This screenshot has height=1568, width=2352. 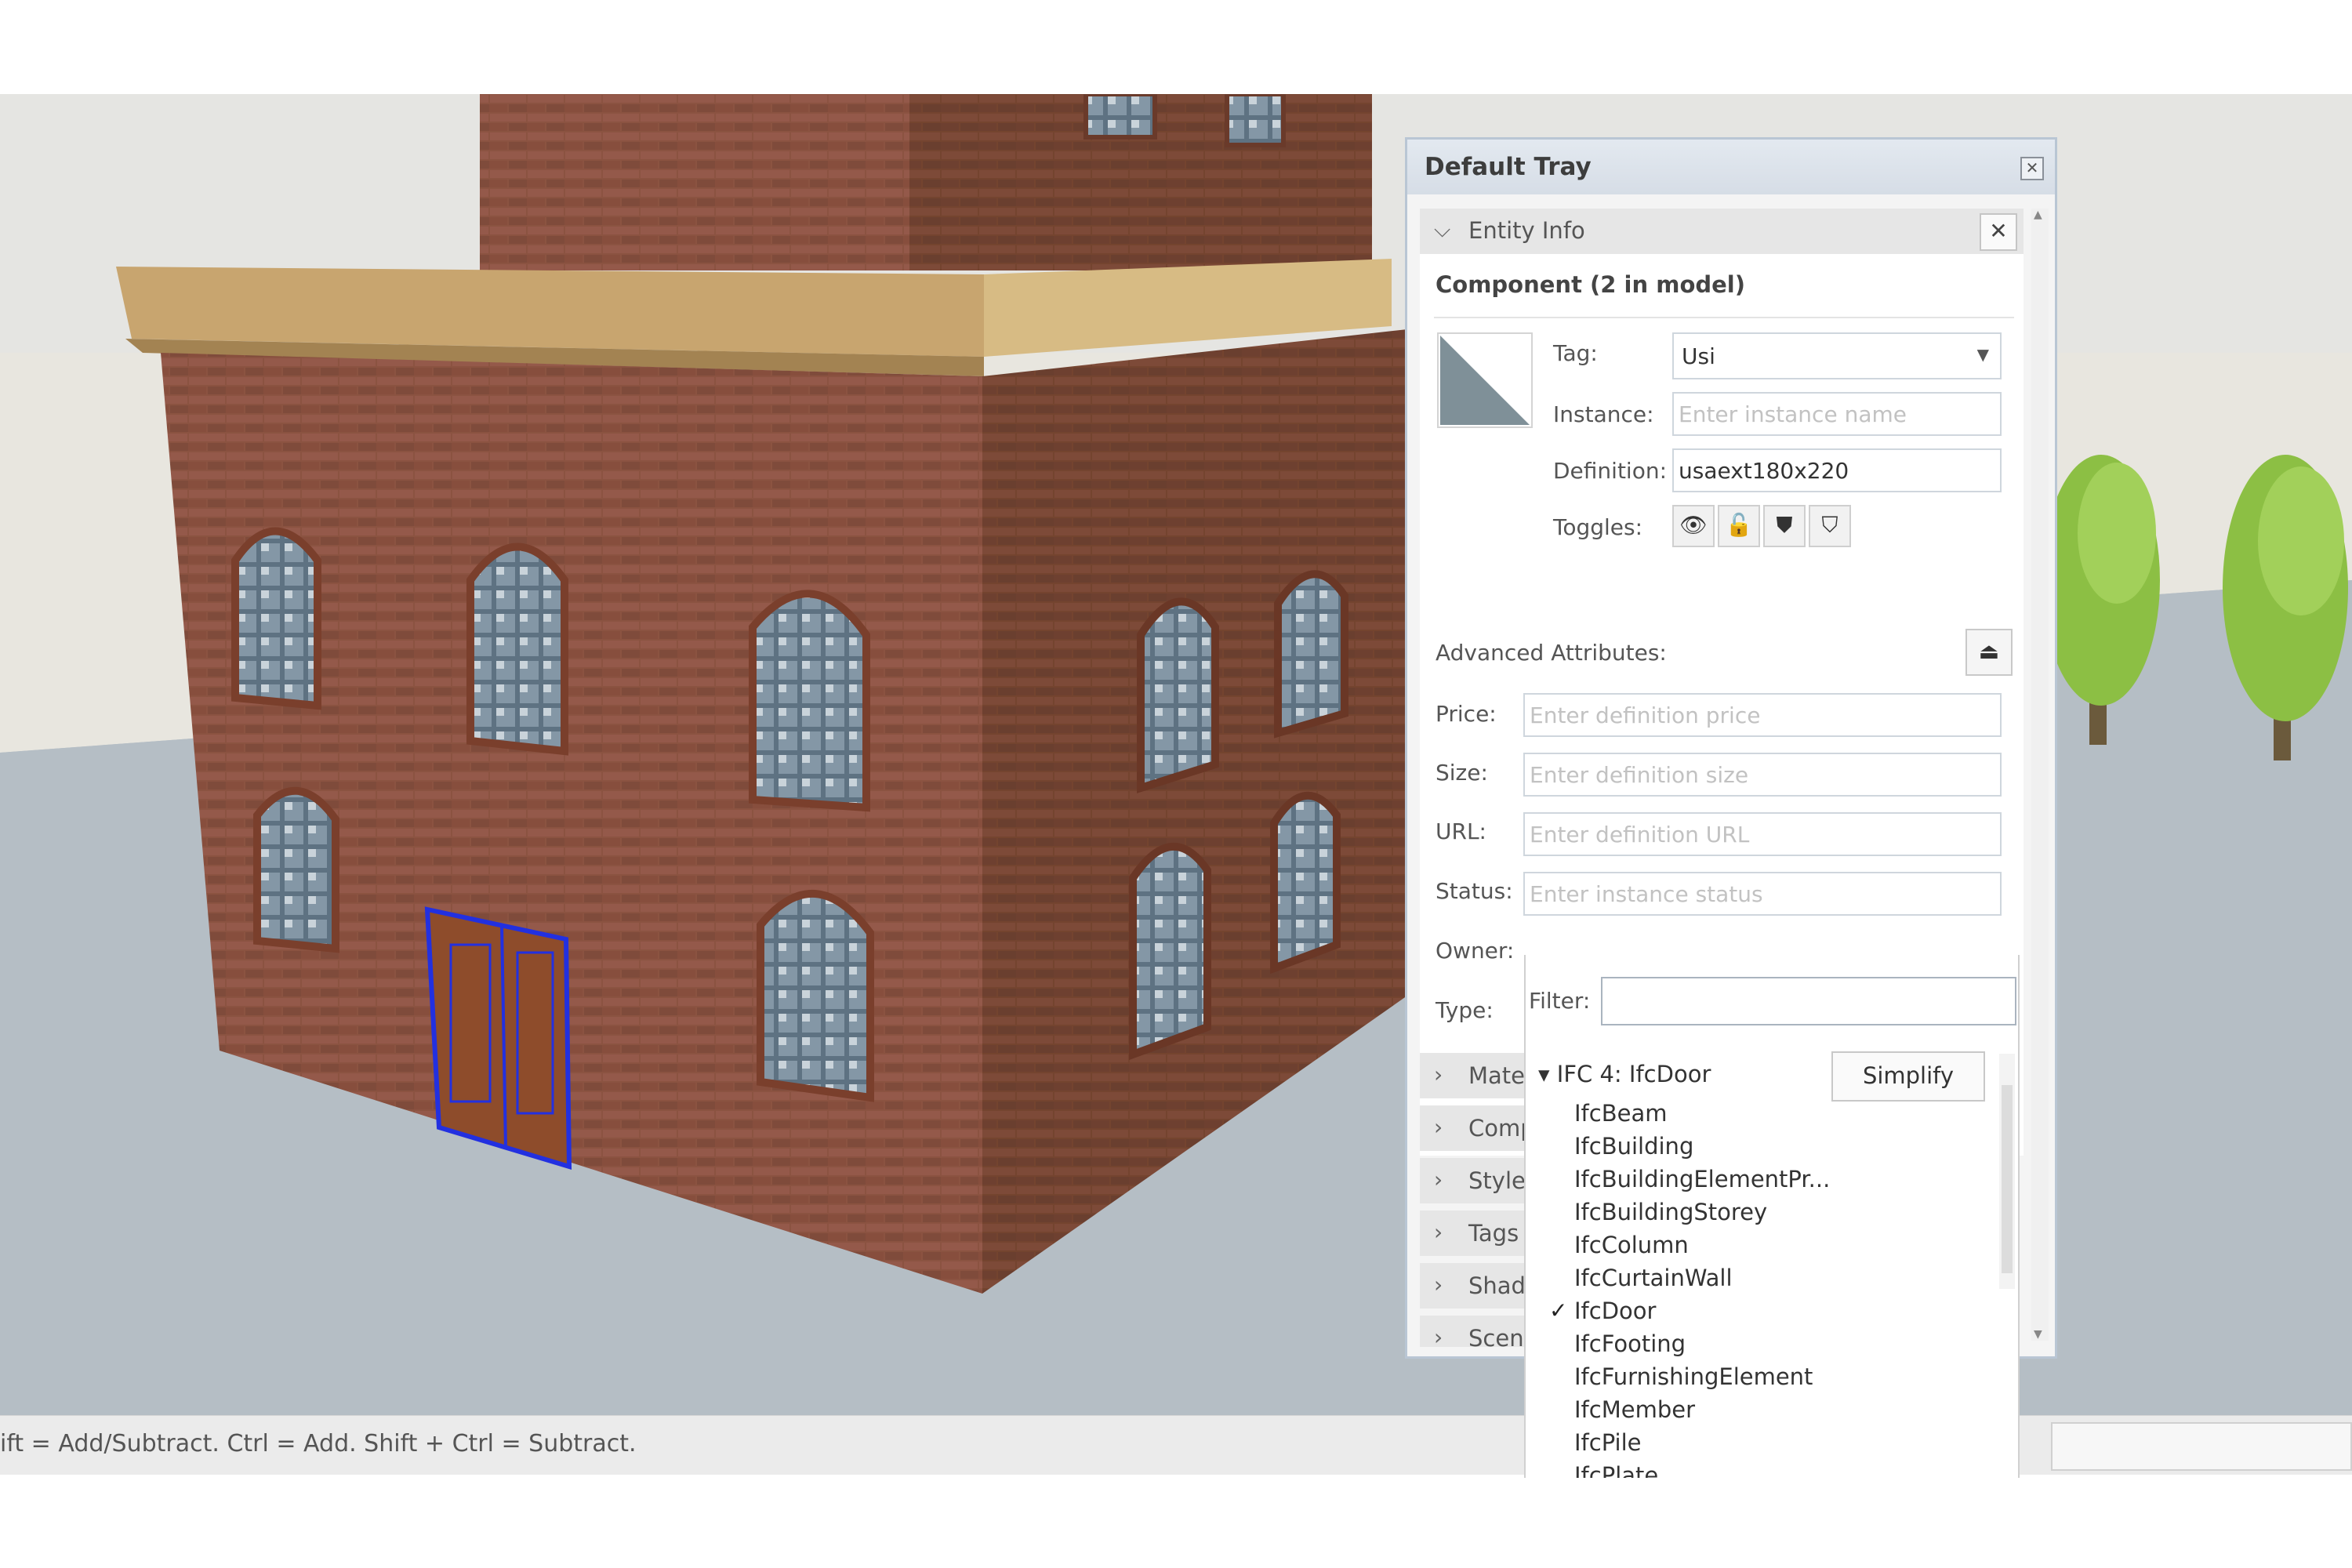 I want to click on tag-select: Usi ▼, so click(x=1837, y=355).